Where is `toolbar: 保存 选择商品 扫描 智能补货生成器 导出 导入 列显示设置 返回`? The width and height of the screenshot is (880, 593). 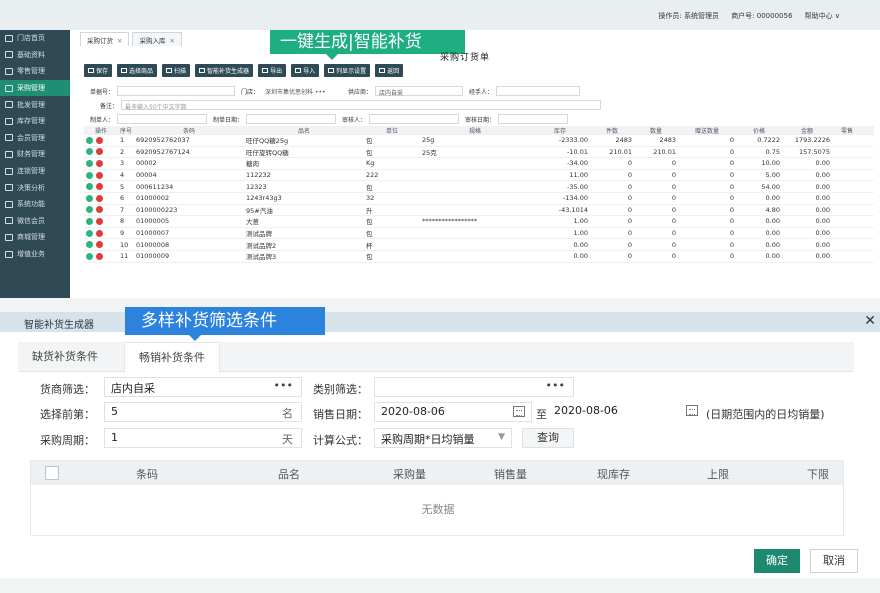
toolbar: 保存 选择商品 扫描 智能补货生成器 导出 导入 列显示设置 返回 is located at coordinates (246, 70).